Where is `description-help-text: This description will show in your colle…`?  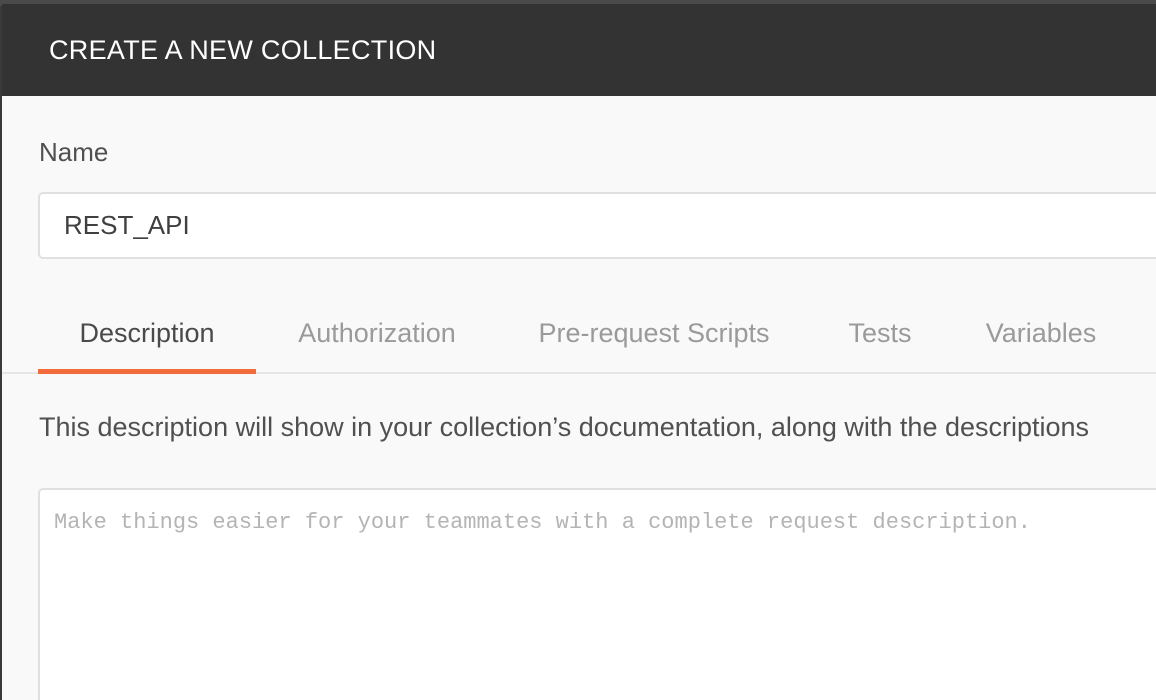
description-help-text: This description will show in your colle… is located at coordinates (564, 427).